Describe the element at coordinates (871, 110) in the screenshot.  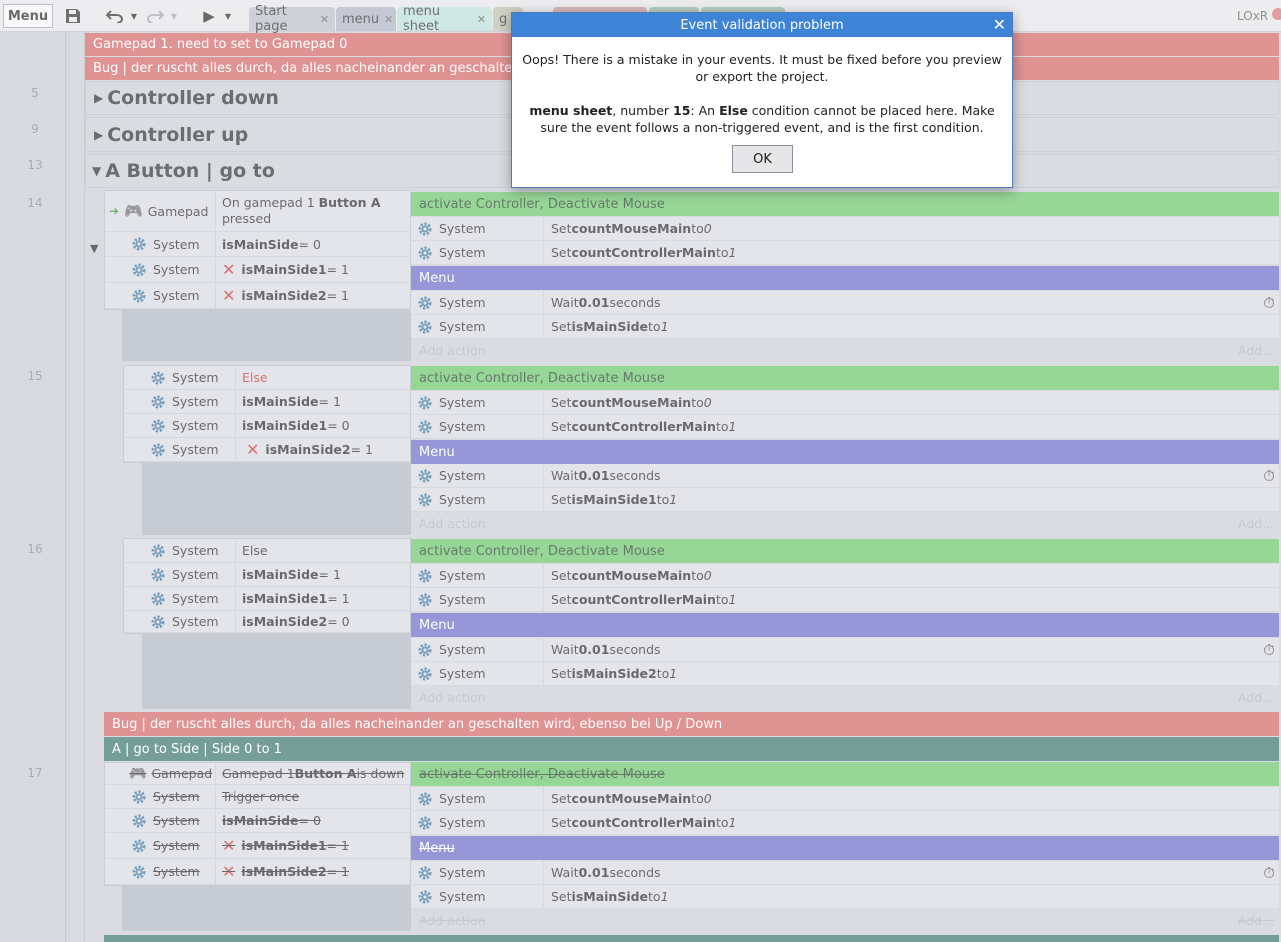
I see `text: condition cannot be placed here. Make` at that location.